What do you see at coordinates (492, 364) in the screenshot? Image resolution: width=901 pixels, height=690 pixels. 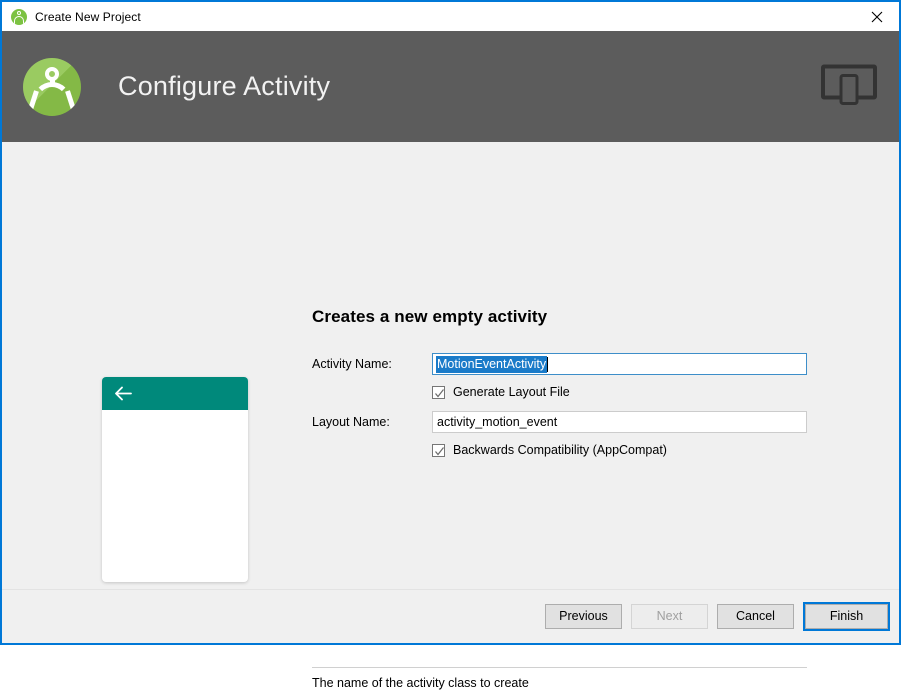 I see `activity-name-value: MotionEventActivity` at bounding box center [492, 364].